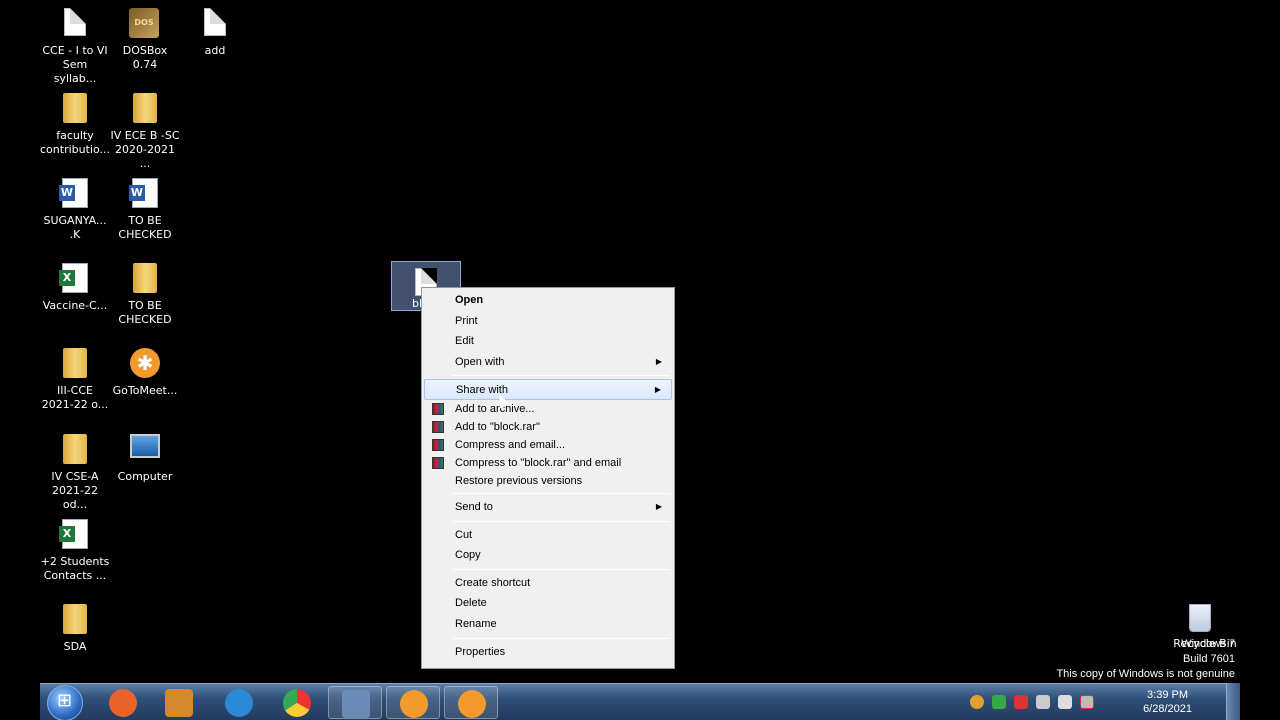  I want to click on security-shield-icon, so click(999, 702).